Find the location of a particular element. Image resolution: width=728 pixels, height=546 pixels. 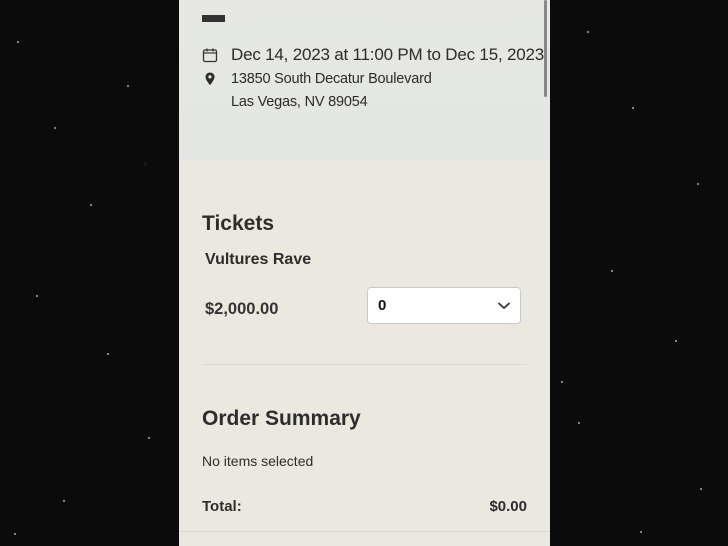

ticket-quantity-select: 0 is located at coordinates (444, 305).